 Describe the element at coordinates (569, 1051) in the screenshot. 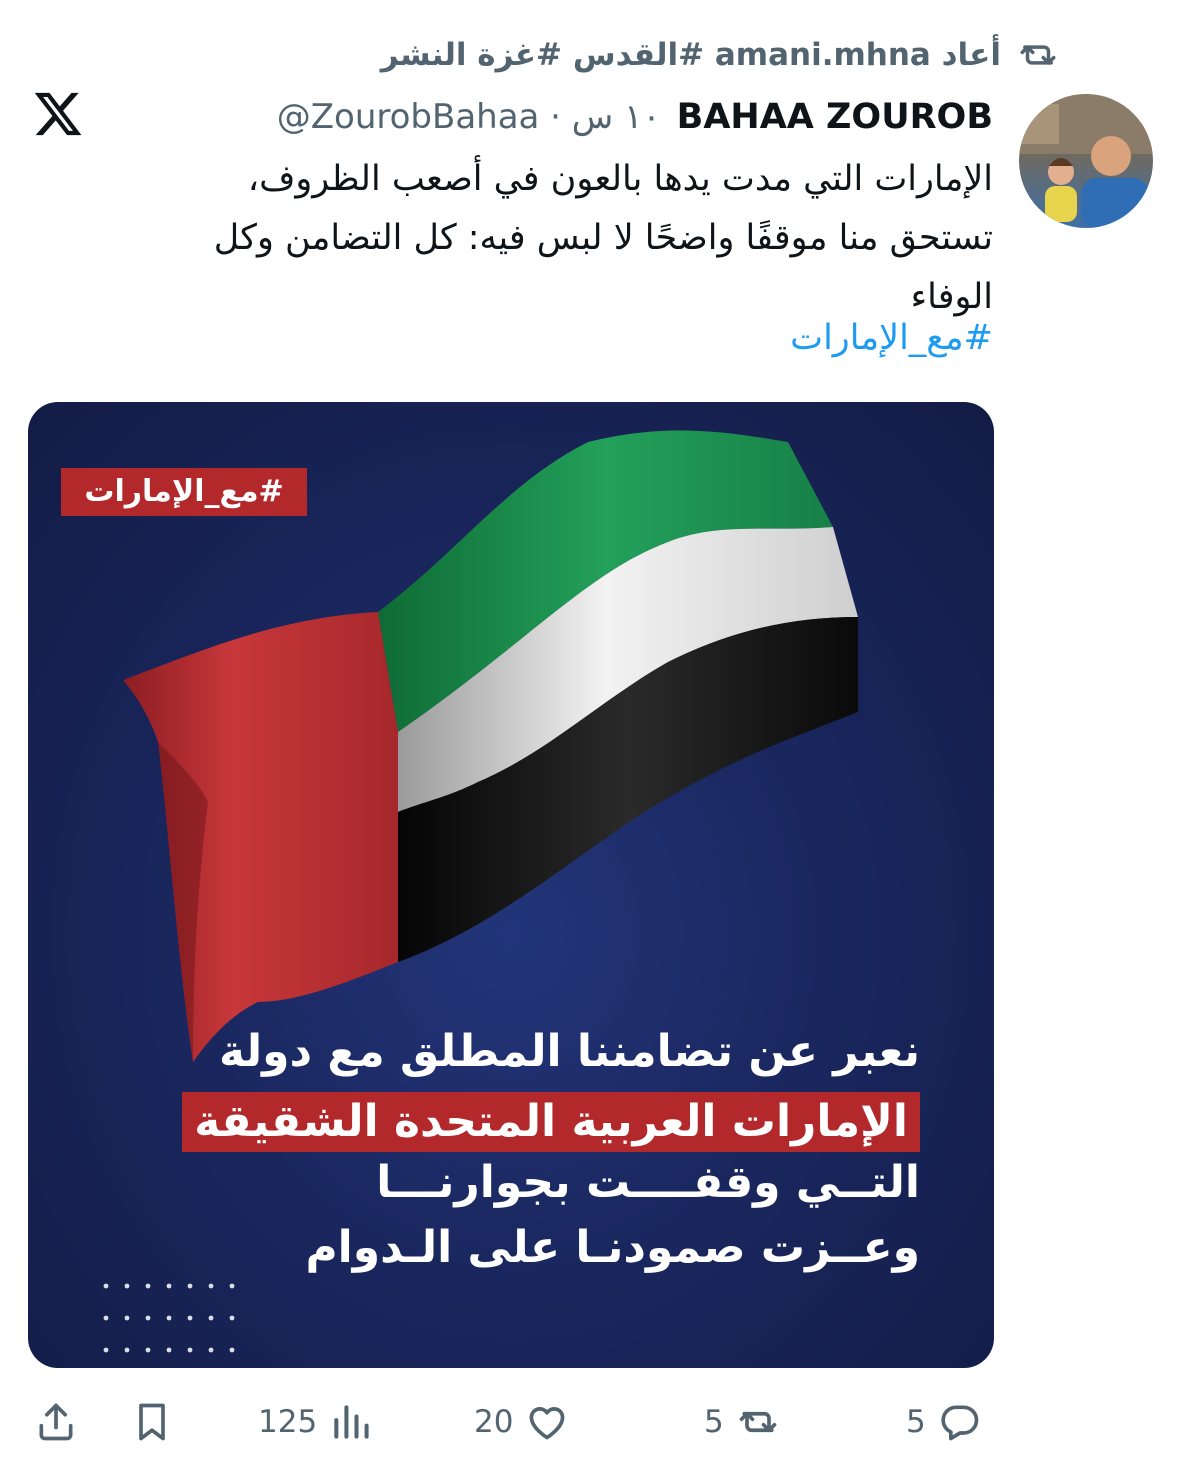

I see `media-text-line: نعبر عن تضامننا المطلق مع دولة` at that location.